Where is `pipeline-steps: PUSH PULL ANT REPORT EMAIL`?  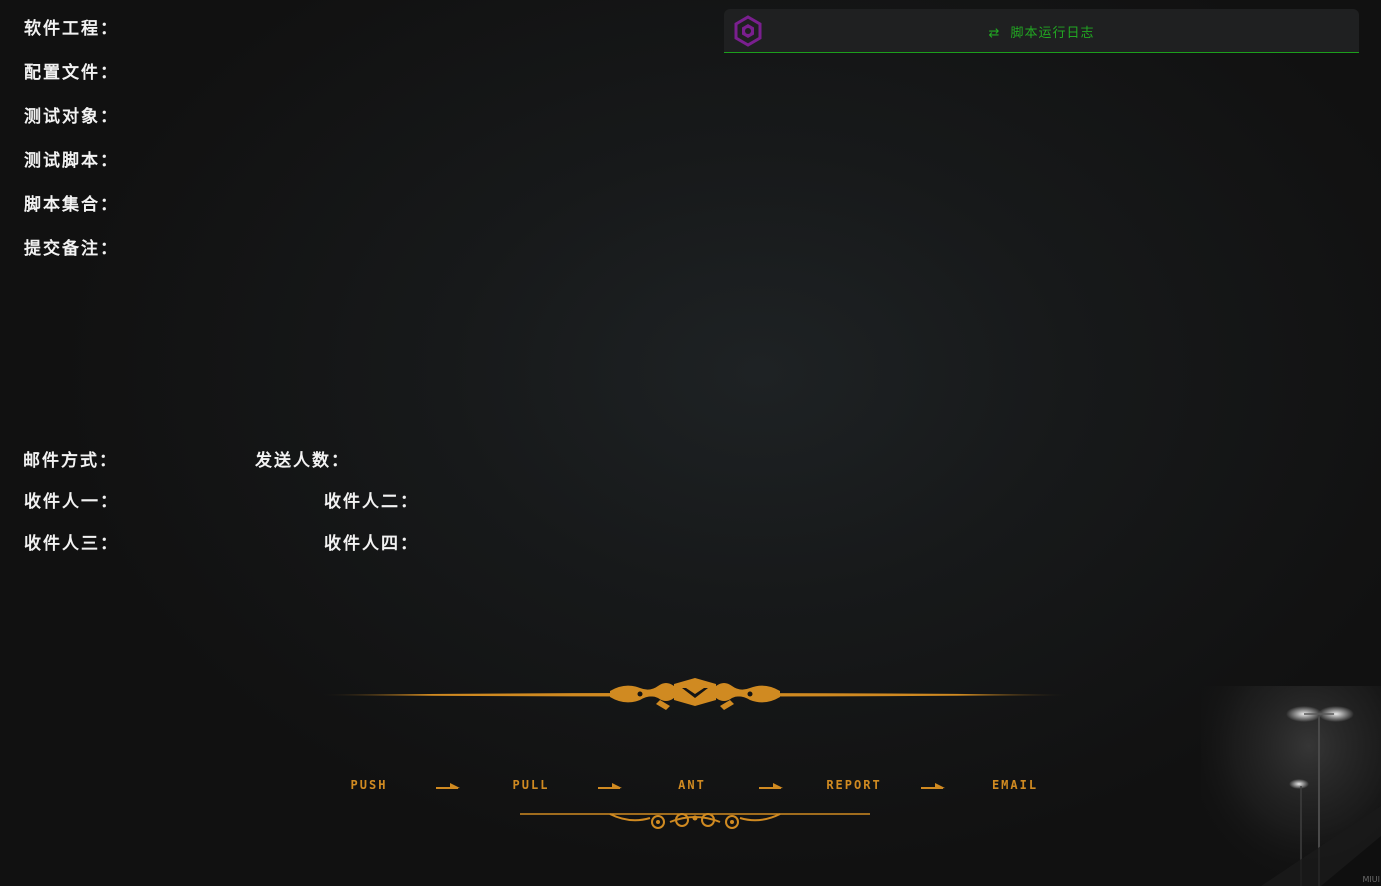 pipeline-steps: PUSH PULL ANT REPORT EMAIL is located at coordinates (695, 787).